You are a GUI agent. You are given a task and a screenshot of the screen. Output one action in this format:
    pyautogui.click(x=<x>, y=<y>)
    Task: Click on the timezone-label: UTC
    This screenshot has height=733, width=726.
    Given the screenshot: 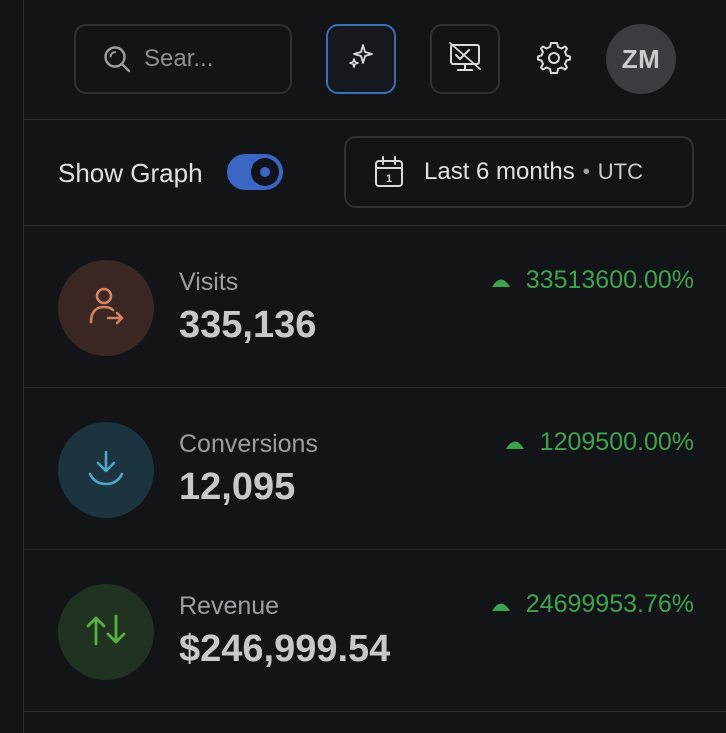 What is the action you would take?
    pyautogui.click(x=620, y=171)
    